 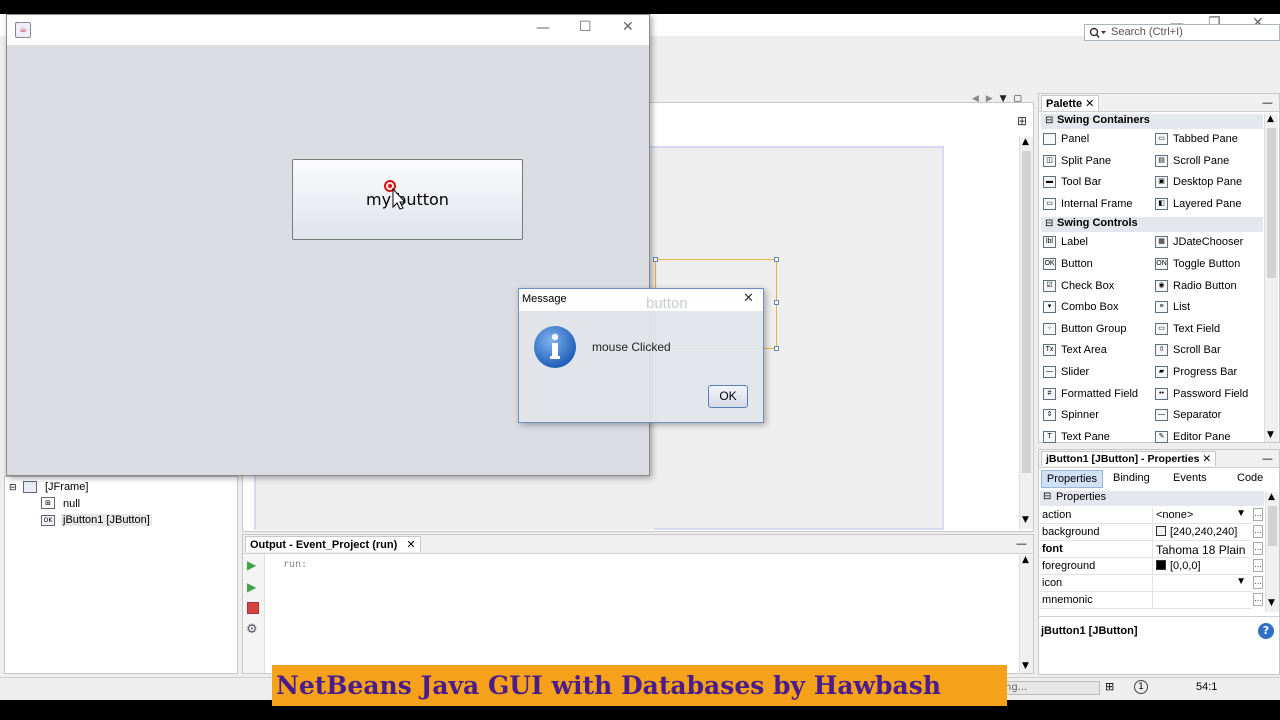 I want to click on palette-item: ⇕ Spinner, so click(x=1071, y=416).